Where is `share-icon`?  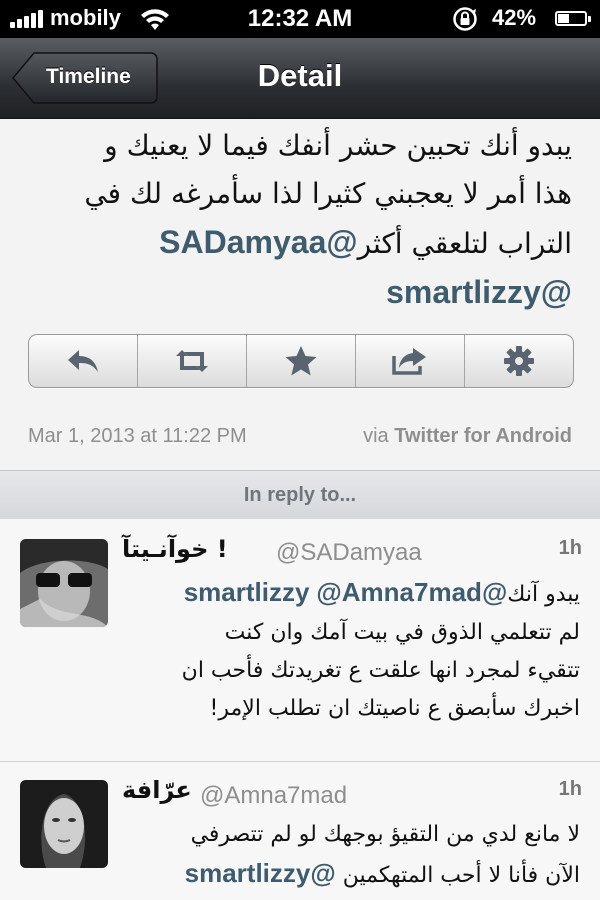 share-icon is located at coordinates (409, 361).